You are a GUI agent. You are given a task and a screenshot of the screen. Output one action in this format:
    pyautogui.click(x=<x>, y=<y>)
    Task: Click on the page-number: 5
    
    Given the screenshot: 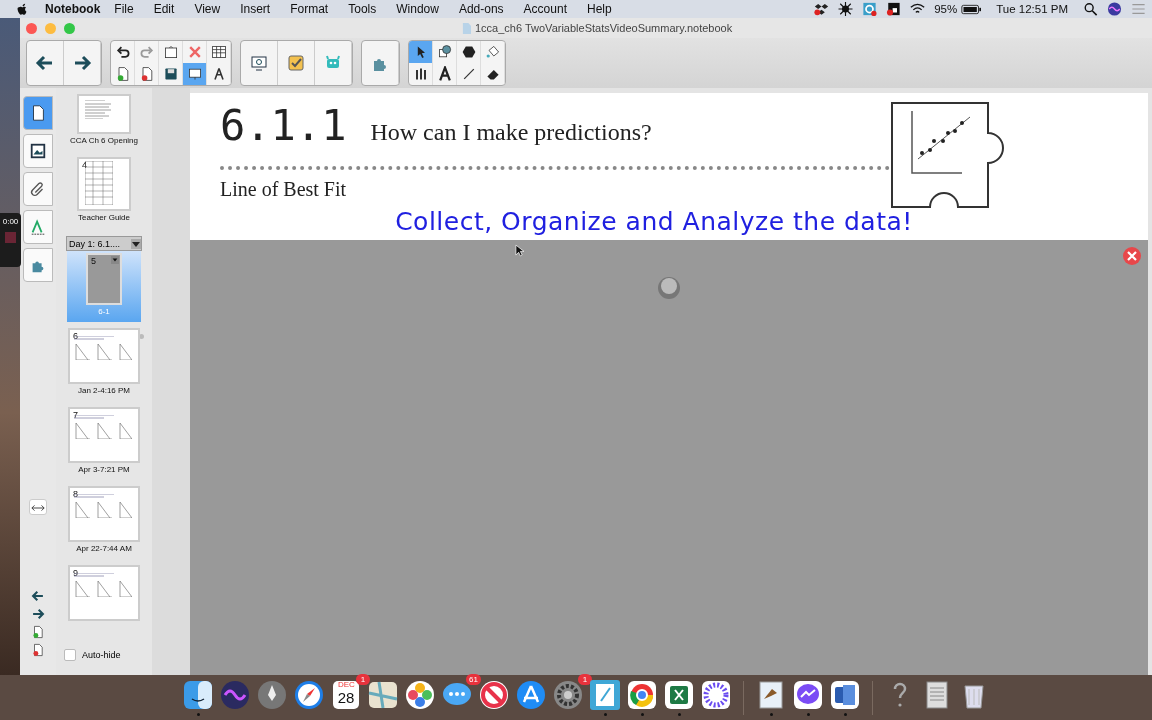 What is the action you would take?
    pyautogui.click(x=93, y=261)
    